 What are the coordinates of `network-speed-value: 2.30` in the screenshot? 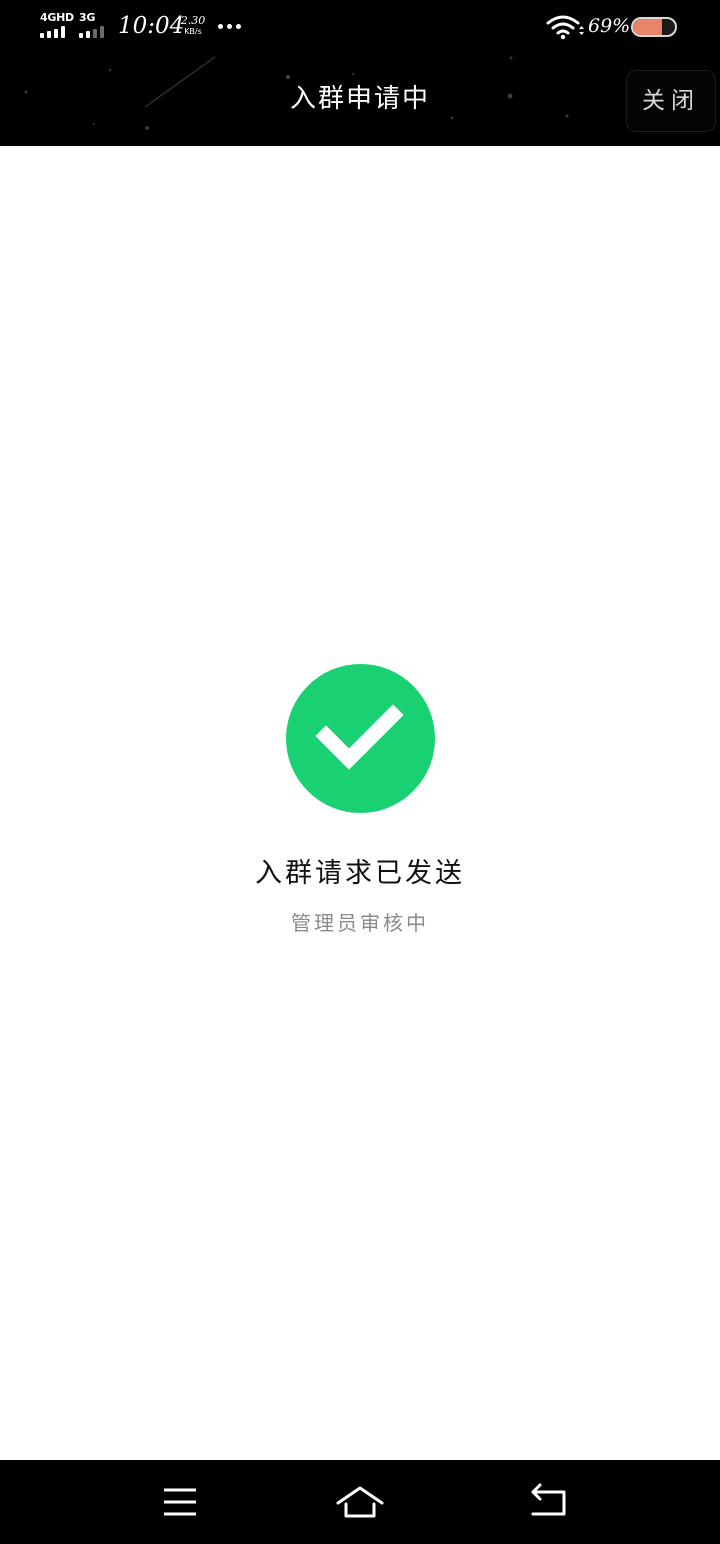 It's located at (193, 20).